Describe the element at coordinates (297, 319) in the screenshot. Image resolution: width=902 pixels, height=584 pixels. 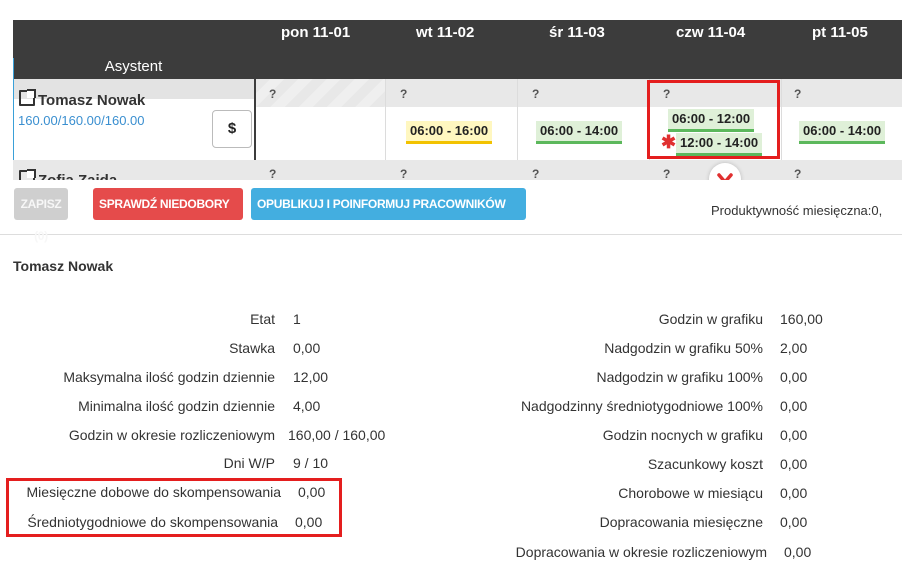
I see `detail-value: 1` at that location.